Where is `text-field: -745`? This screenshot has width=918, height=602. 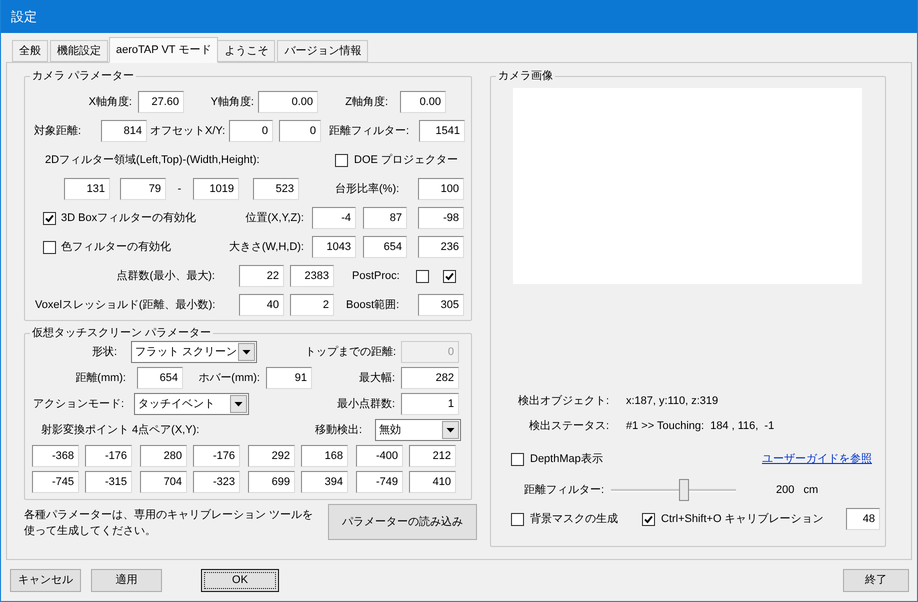 text-field: -745 is located at coordinates (55, 482).